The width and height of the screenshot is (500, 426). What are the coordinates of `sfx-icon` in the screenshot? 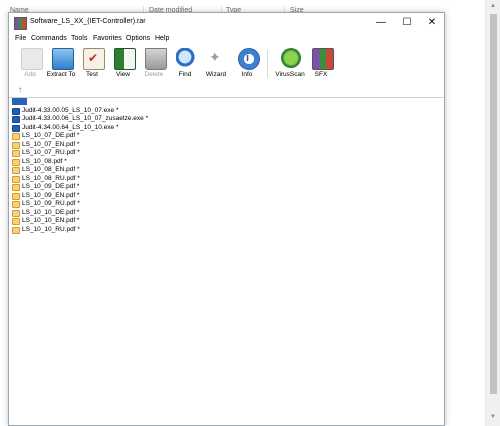 It's located at (323, 59).